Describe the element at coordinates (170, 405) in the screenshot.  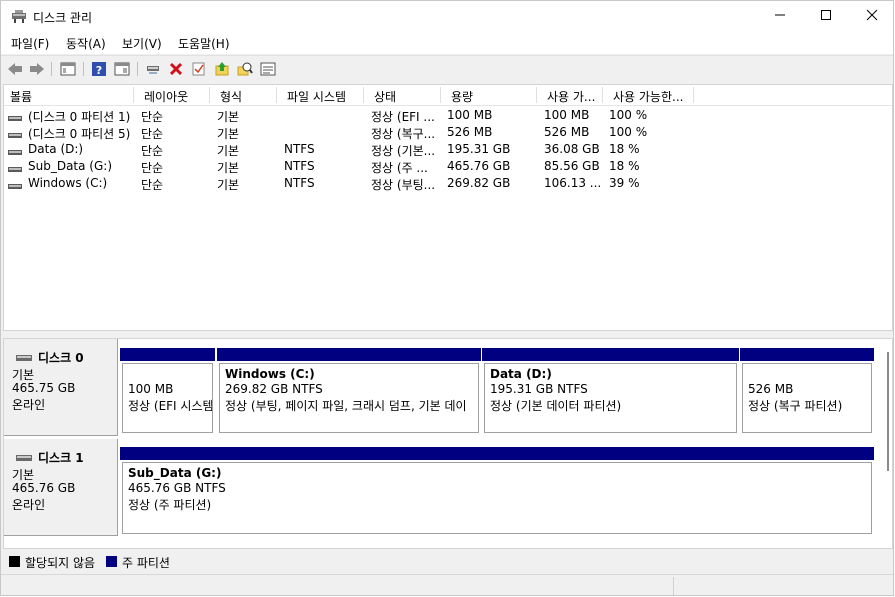
I see `partition-status: 정상 (EFI 시스템` at that location.